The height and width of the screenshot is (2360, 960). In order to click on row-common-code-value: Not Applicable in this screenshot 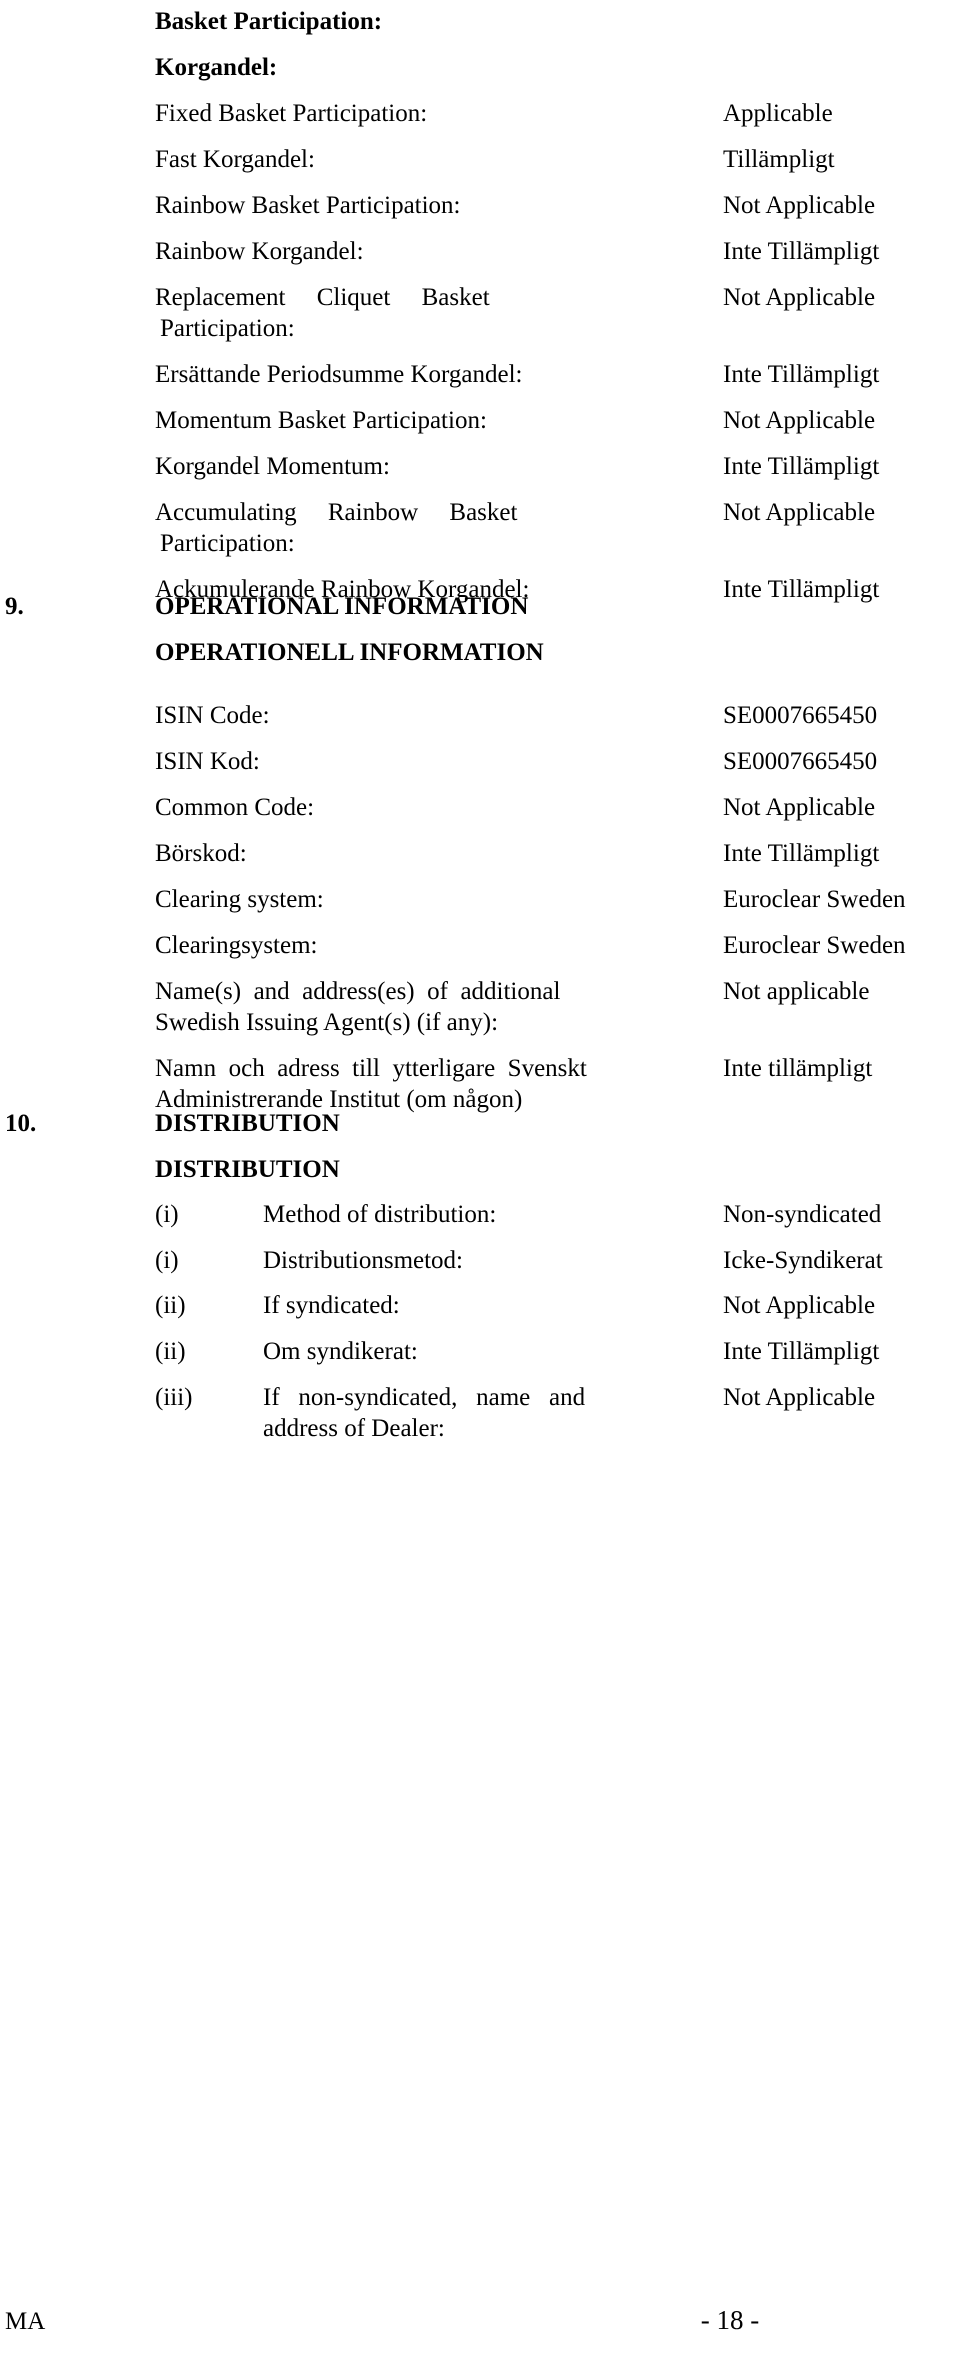, I will do `click(799, 807)`.